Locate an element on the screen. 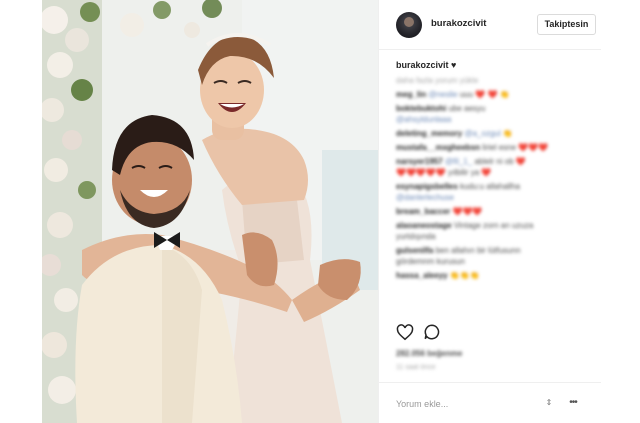 The height and width of the screenshot is (423, 640). comment-mention: @danlerlechuse is located at coordinates (425, 197).